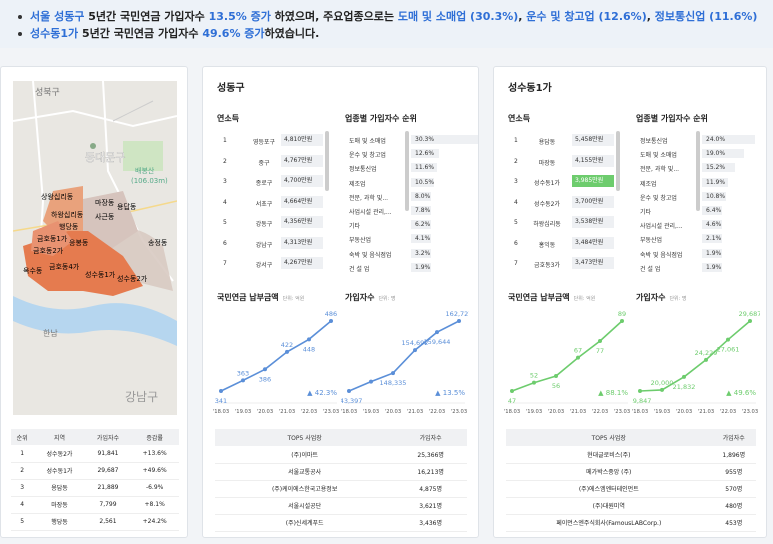 This screenshot has width=773, height=544. What do you see at coordinates (593, 140) in the screenshot?
I see `income-value: 5,458만원` at bounding box center [593, 140].